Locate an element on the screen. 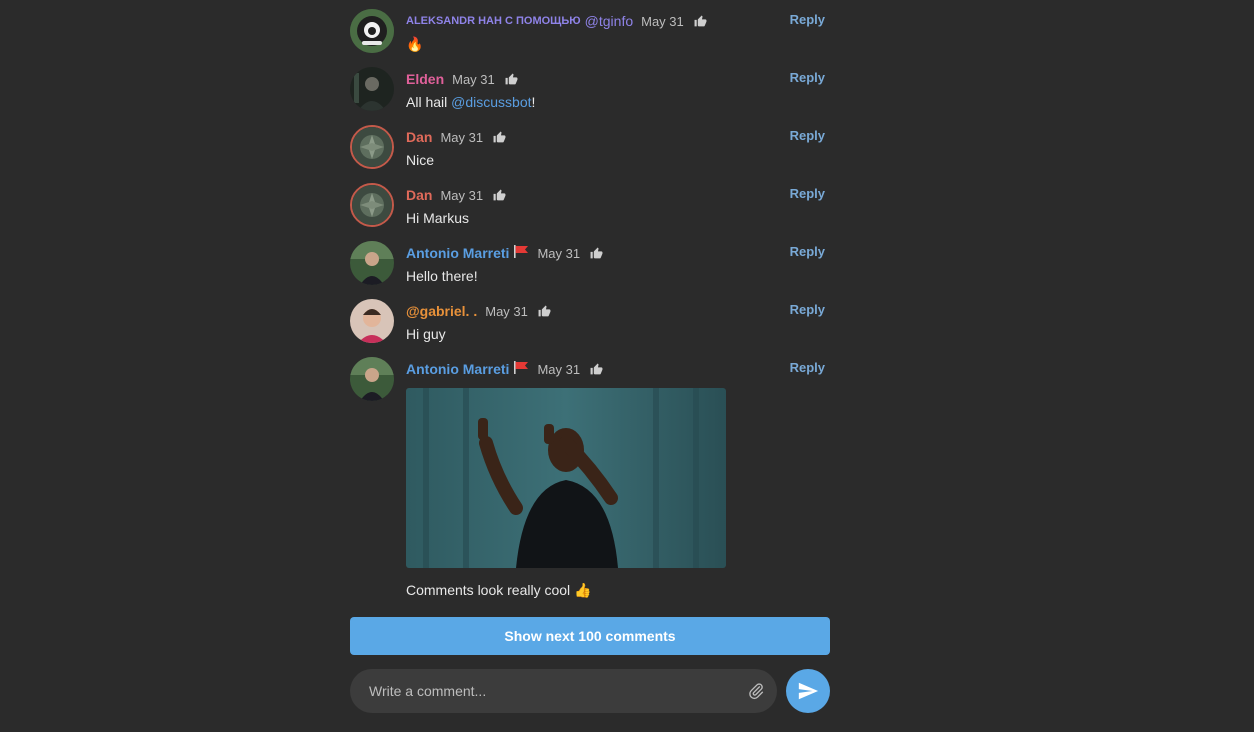 The height and width of the screenshot is (732, 1254). show-more-button: Show next 100 comments is located at coordinates (590, 636).